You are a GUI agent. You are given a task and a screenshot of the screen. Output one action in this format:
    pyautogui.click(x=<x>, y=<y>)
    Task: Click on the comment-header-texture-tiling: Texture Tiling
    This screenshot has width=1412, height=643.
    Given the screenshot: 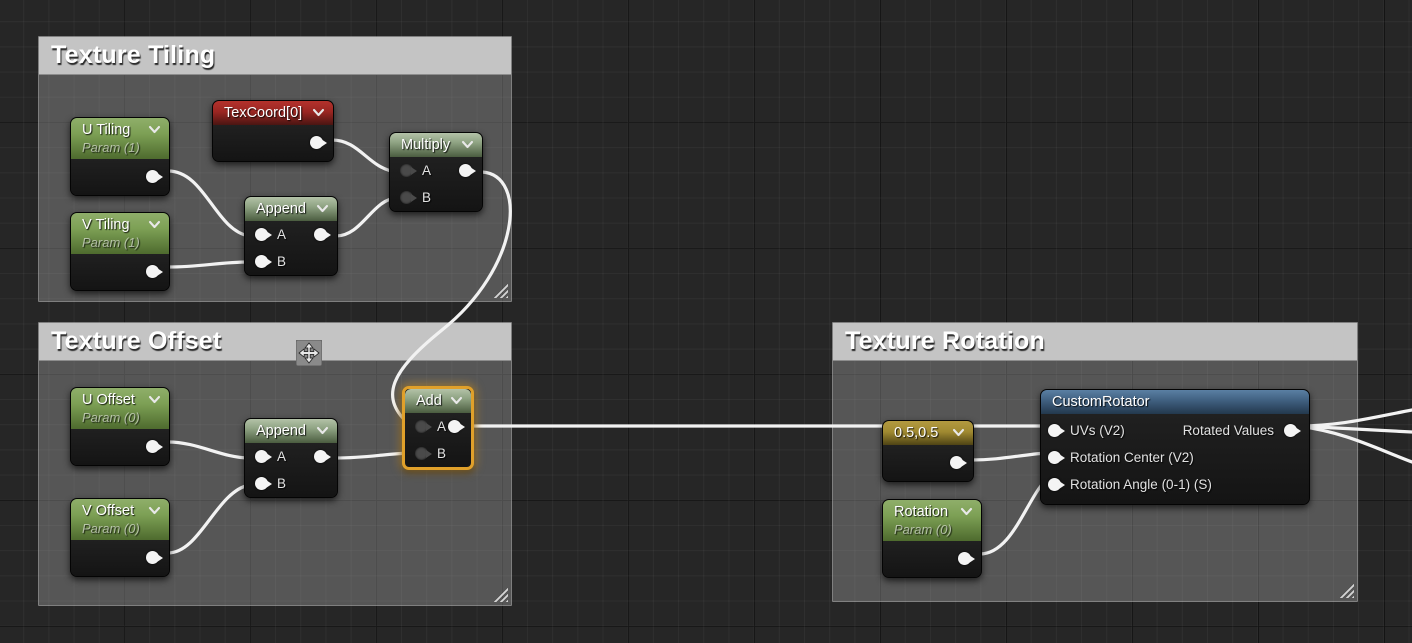 What is the action you would take?
    pyautogui.click(x=275, y=56)
    